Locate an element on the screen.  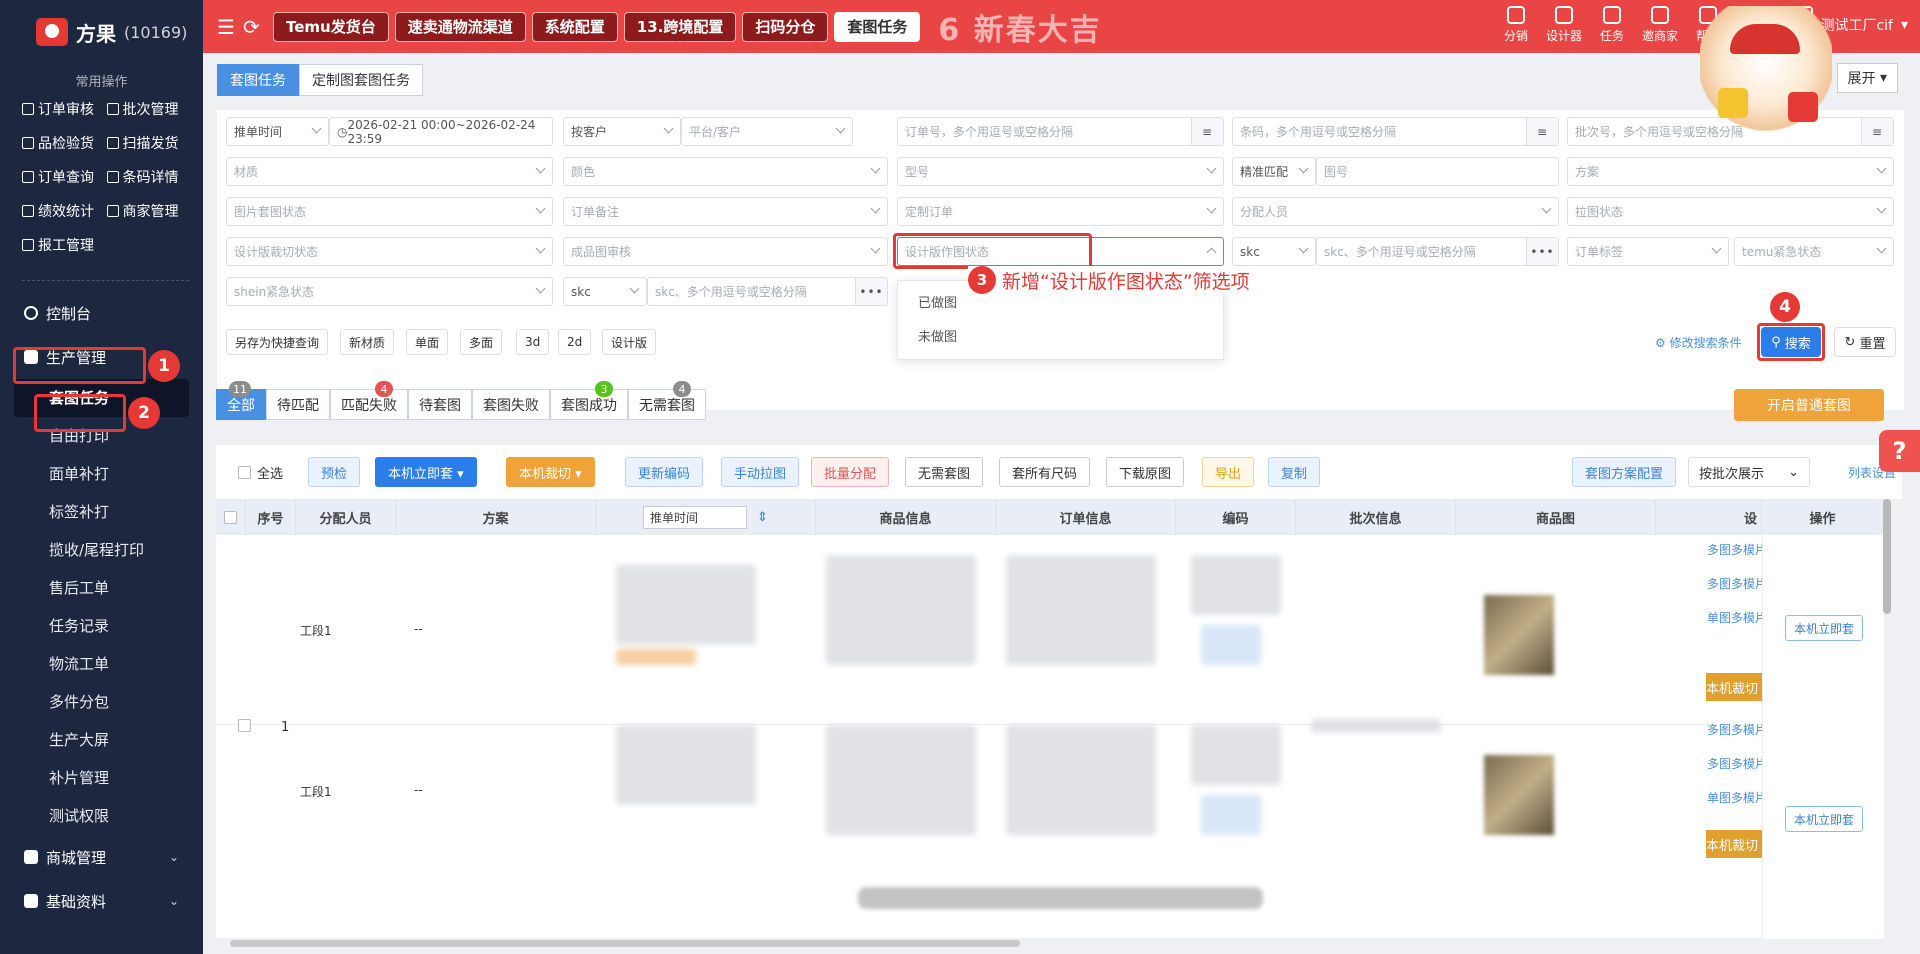
order-note-select: 订单备注 is located at coordinates (725, 211).